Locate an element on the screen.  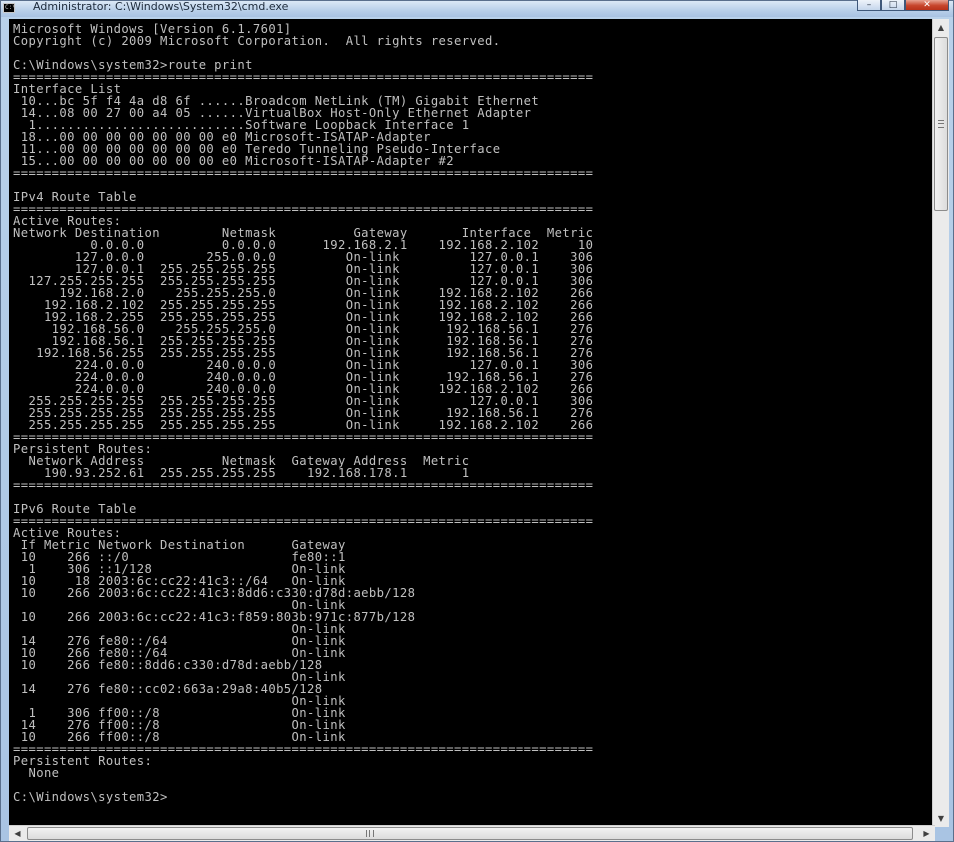
horizontal-scrollbar: ◀ ▶ is located at coordinates (472, 833).